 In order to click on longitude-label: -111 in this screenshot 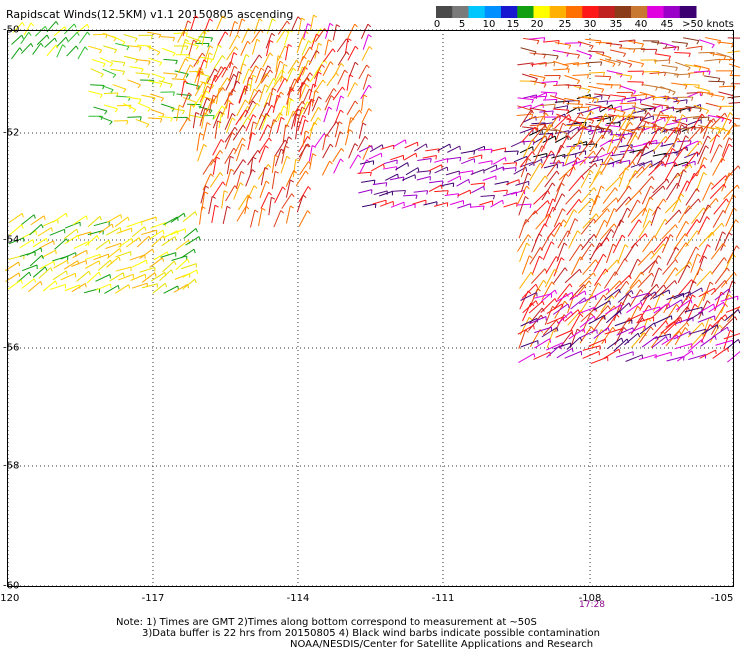, I will do `click(443, 598)`.